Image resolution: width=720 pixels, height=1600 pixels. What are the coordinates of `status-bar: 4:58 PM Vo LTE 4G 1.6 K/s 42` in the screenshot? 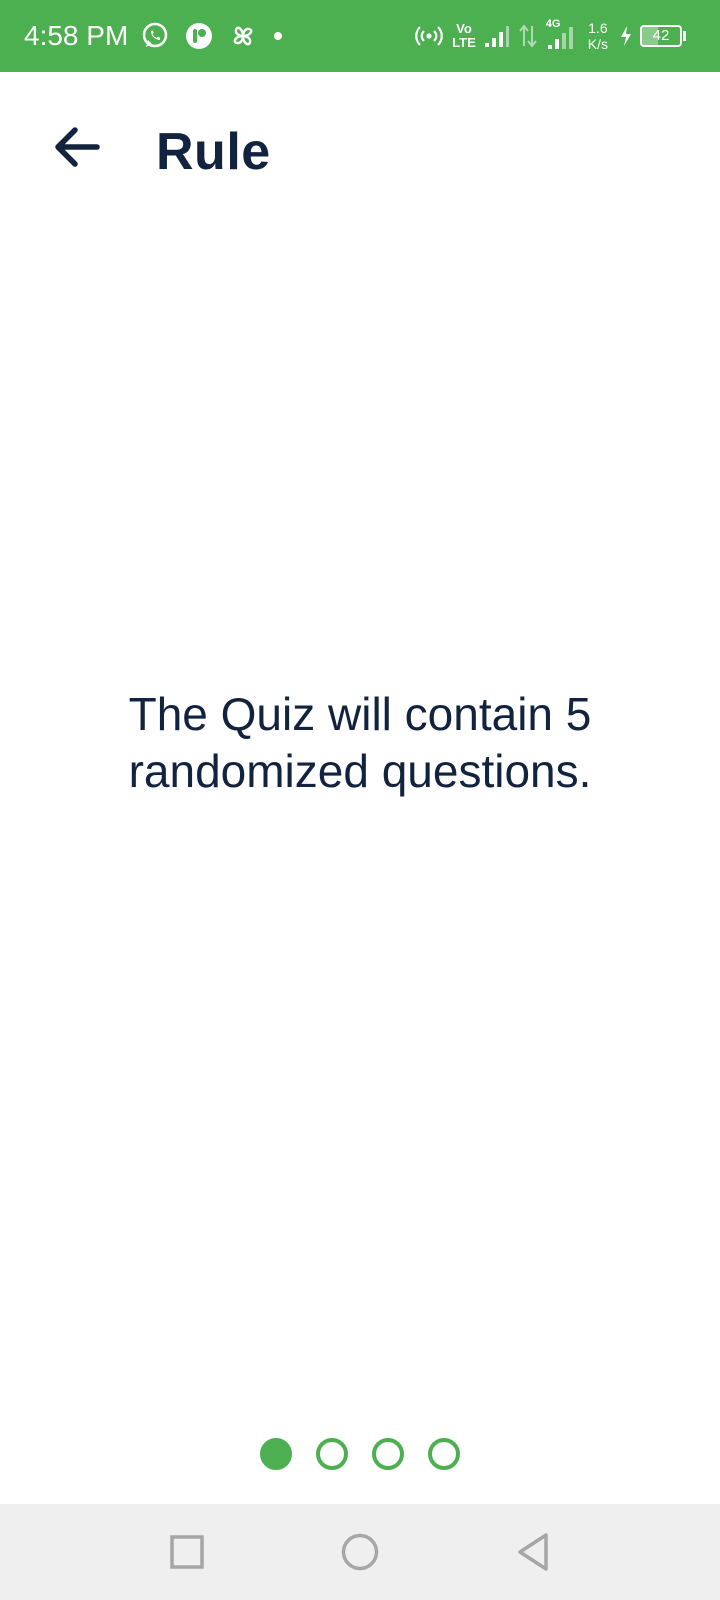 It's located at (360, 36).